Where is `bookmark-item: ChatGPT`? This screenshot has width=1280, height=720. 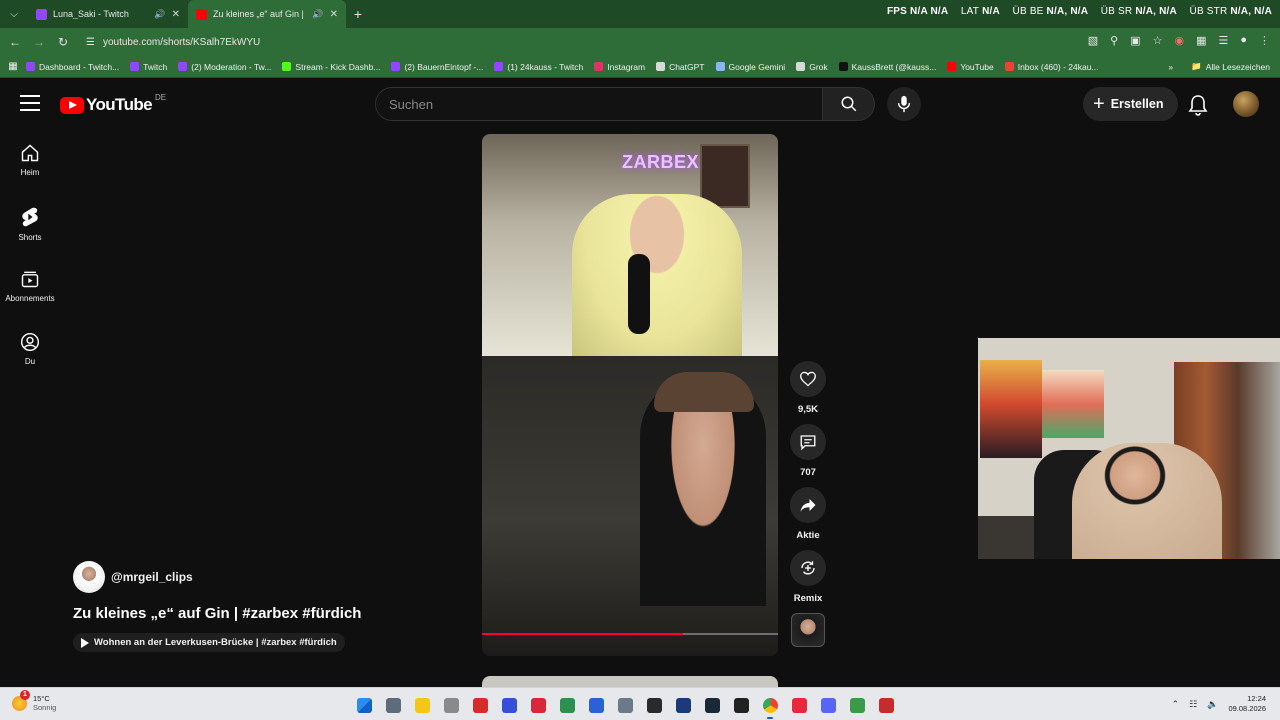 bookmark-item: ChatGPT is located at coordinates (680, 67).